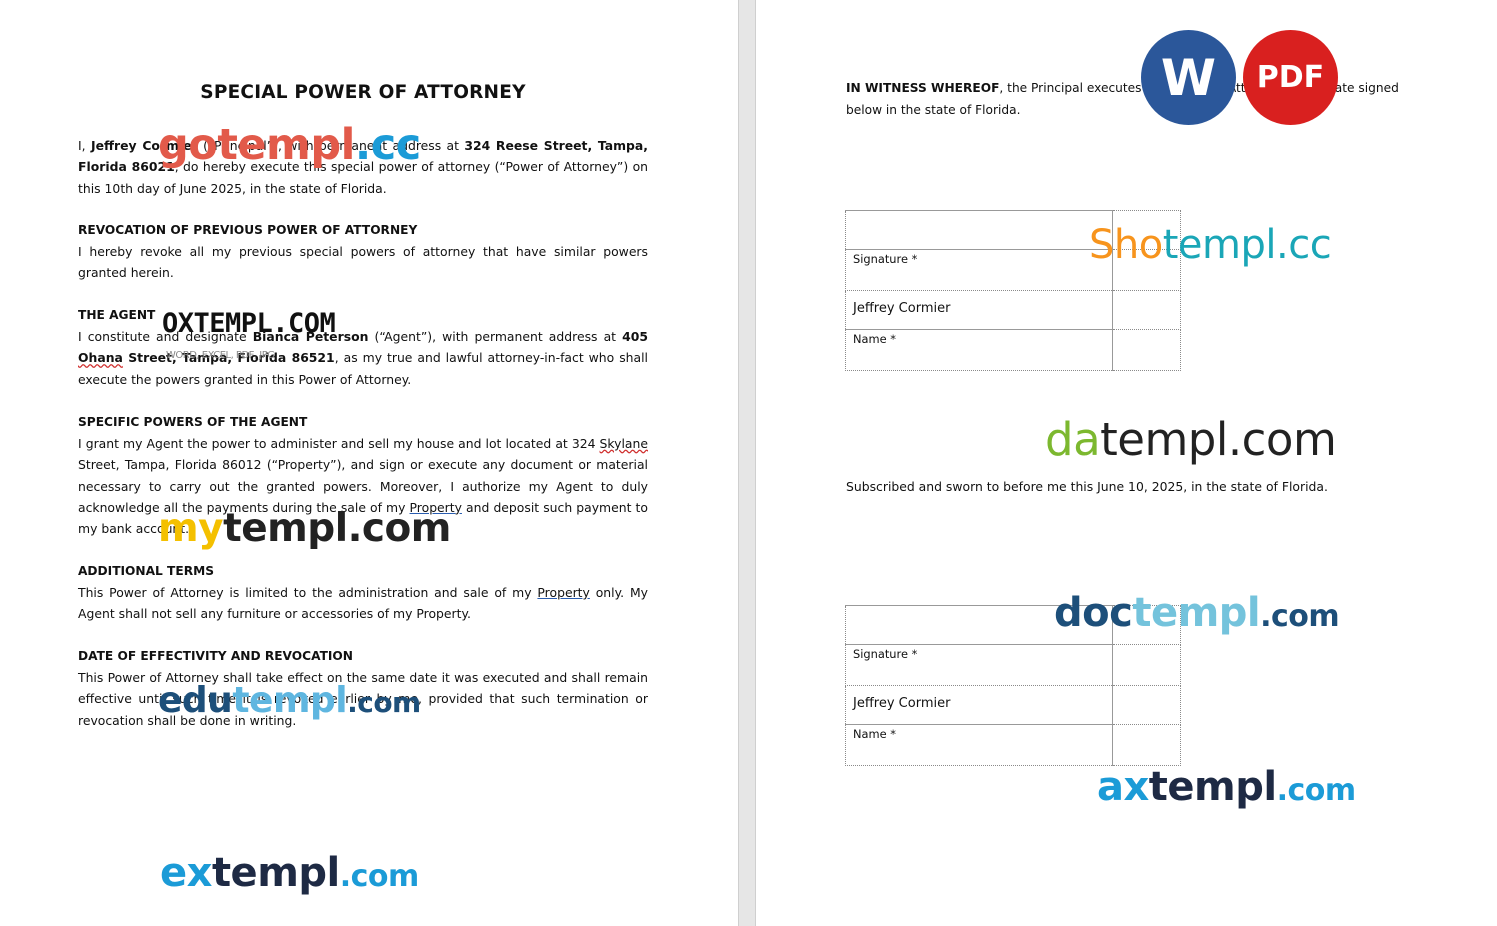 The height and width of the screenshot is (926, 1497). What do you see at coordinates (289, 145) in the screenshot?
I see `watermark-gotempl: gotempl.cc` at bounding box center [289, 145].